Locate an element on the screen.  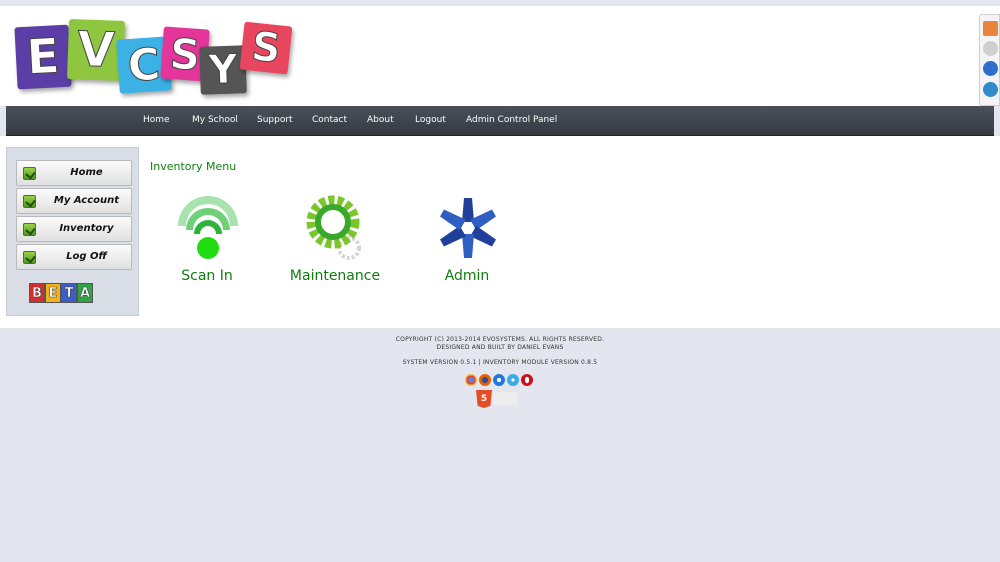
sidebar-item-label: Home is located at coordinates (86, 172).